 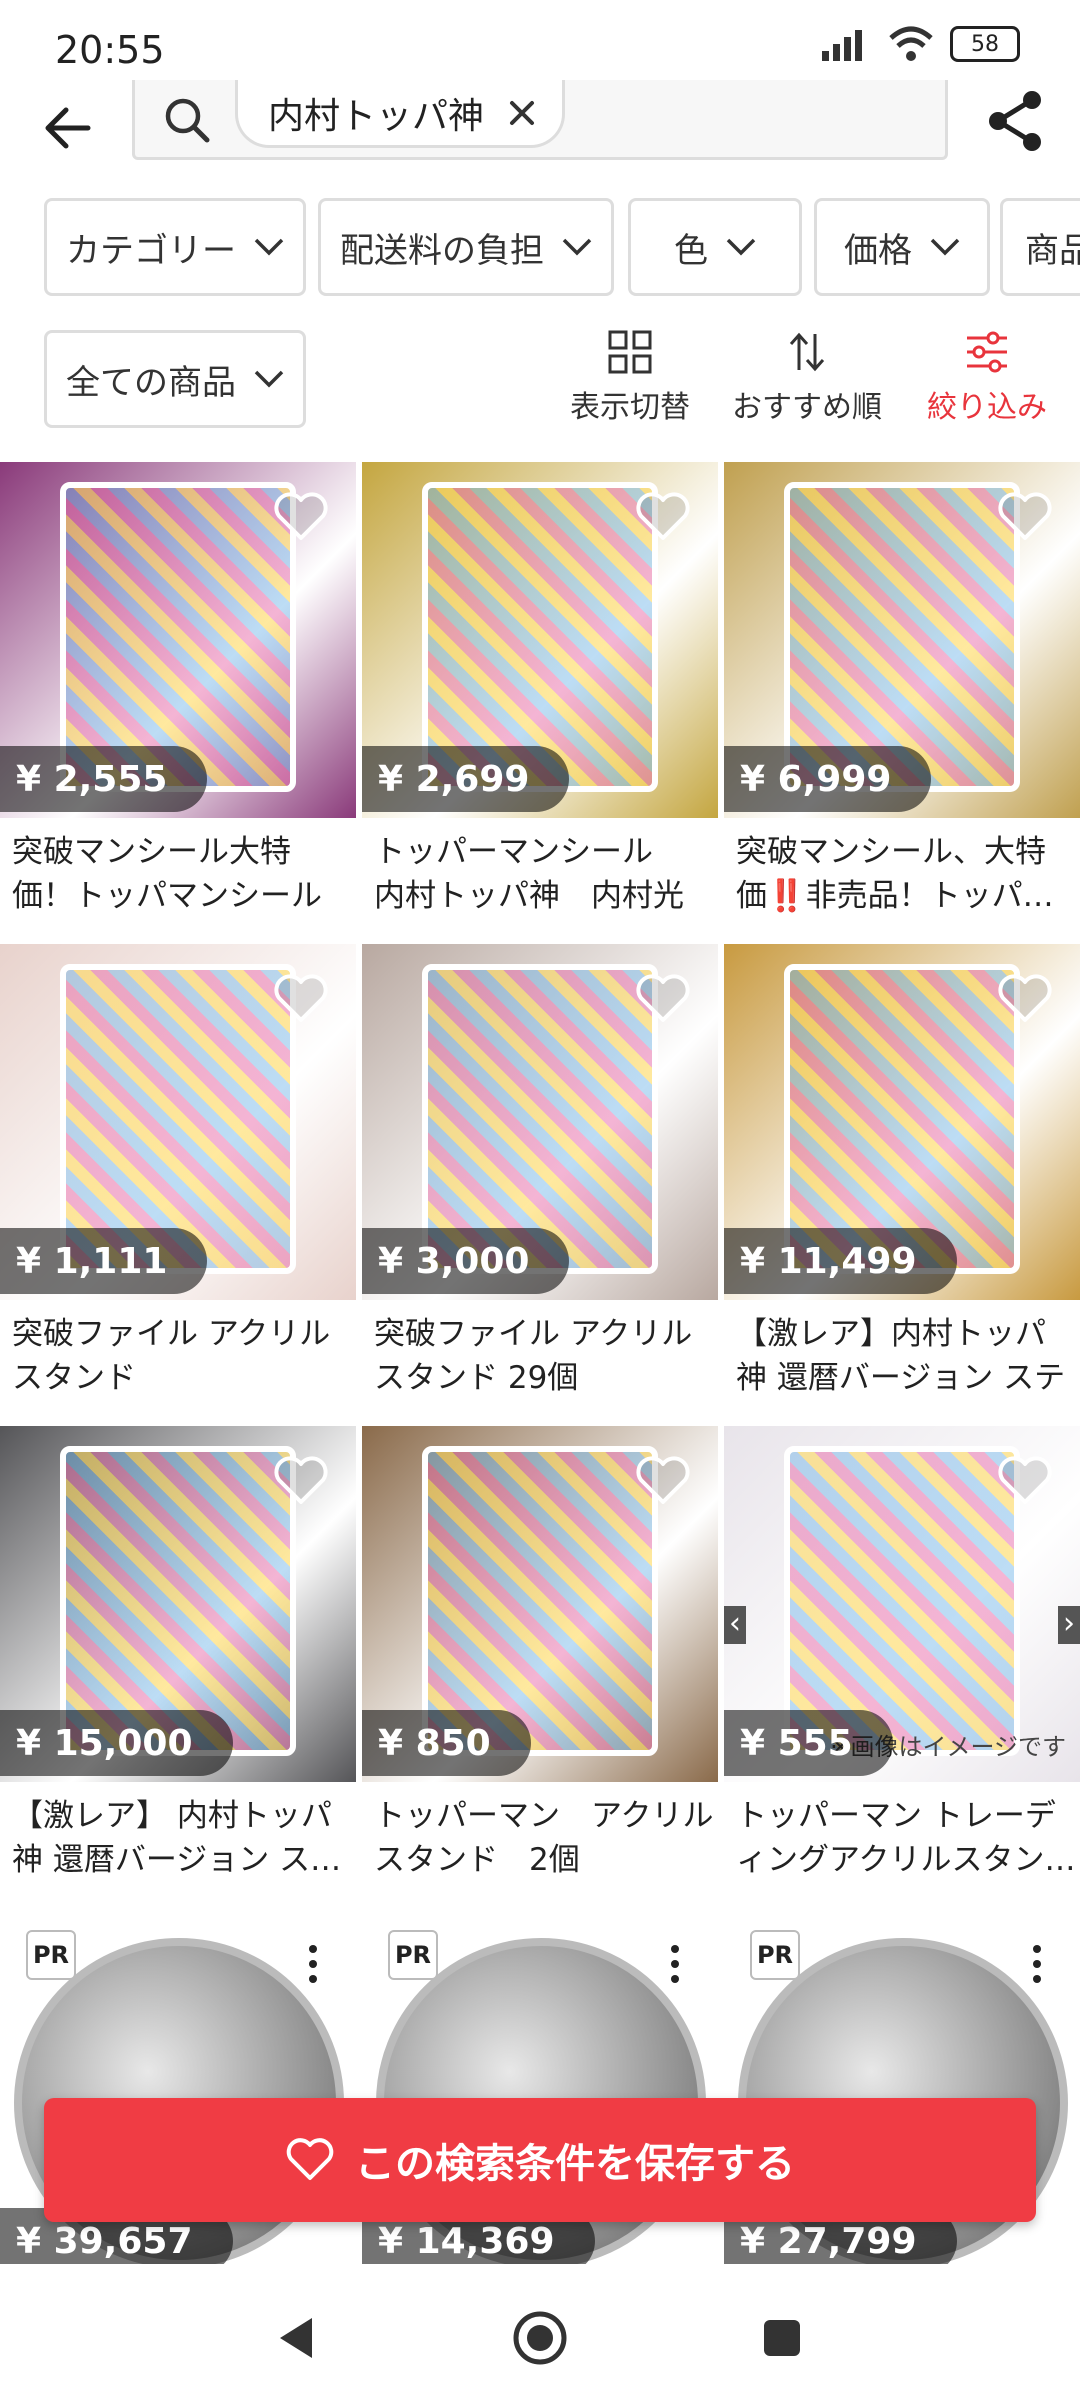 I want to click on search-box: 内村トッパ神, so click(x=540, y=120).